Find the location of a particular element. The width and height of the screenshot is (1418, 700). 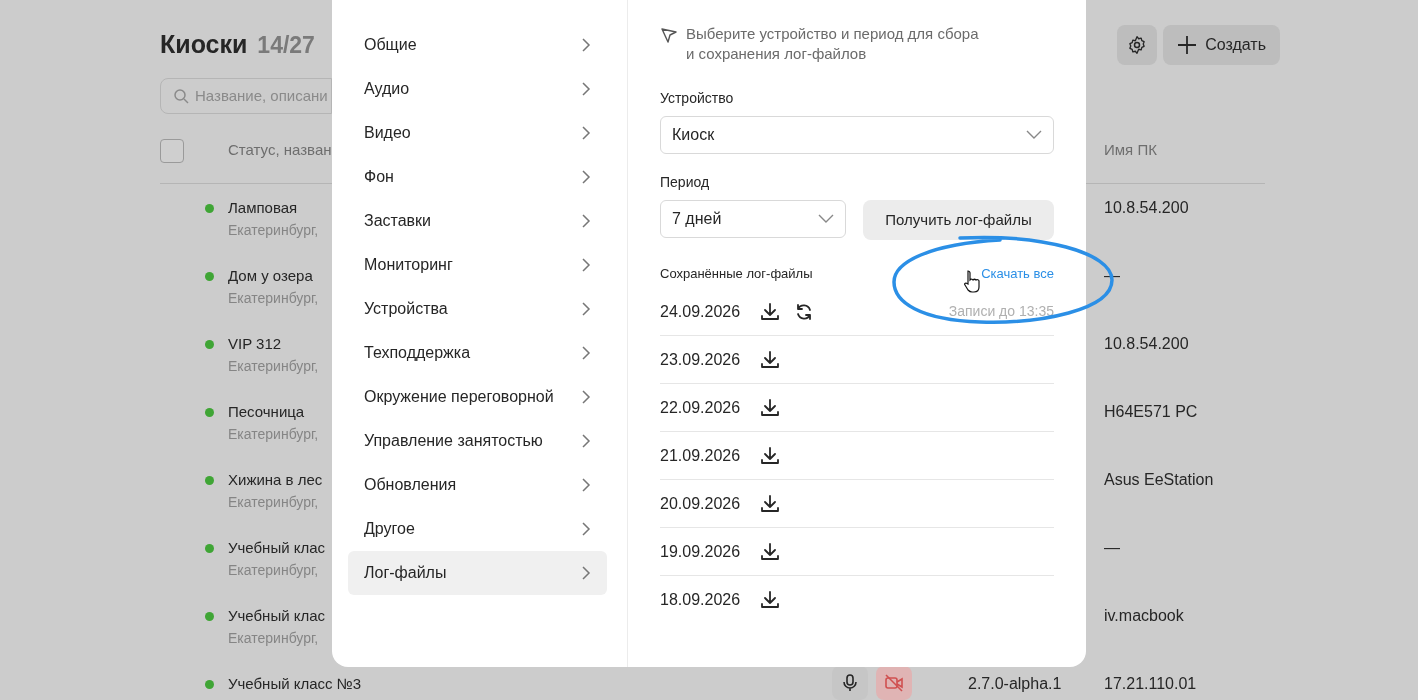

log-date: 20.09.2026 is located at coordinates (701, 503).